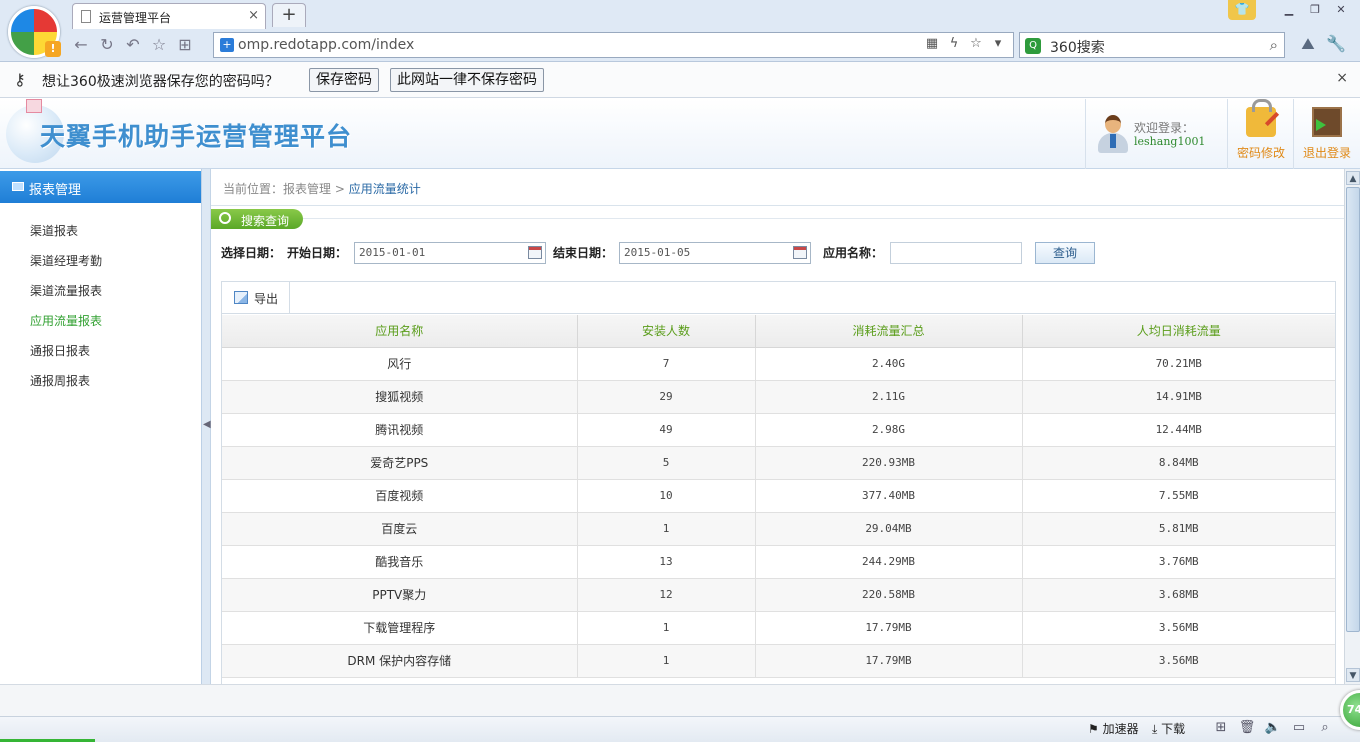  What do you see at coordinates (666, 331) in the screenshot?
I see `column-header: 安装人数` at bounding box center [666, 331].